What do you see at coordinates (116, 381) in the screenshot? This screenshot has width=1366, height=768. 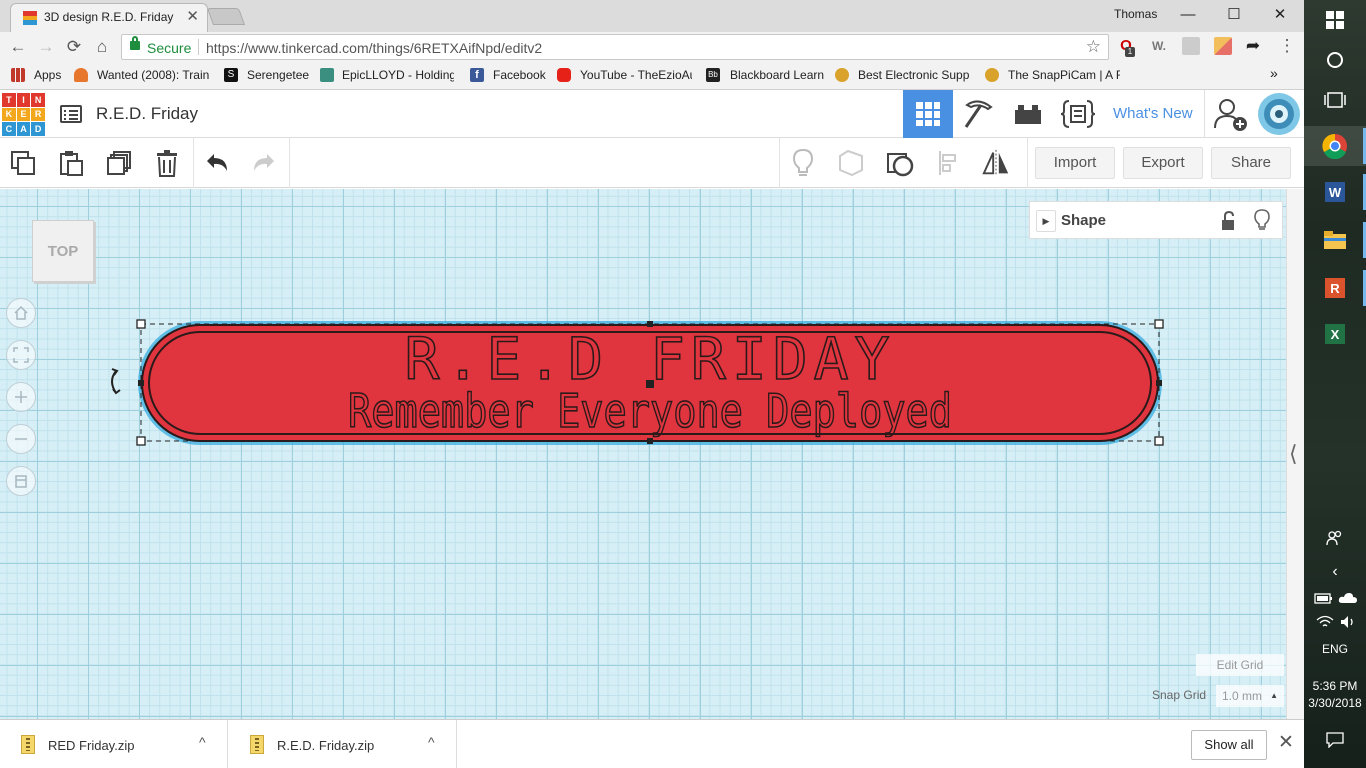 I see `rotate-handle-icon` at bounding box center [116, 381].